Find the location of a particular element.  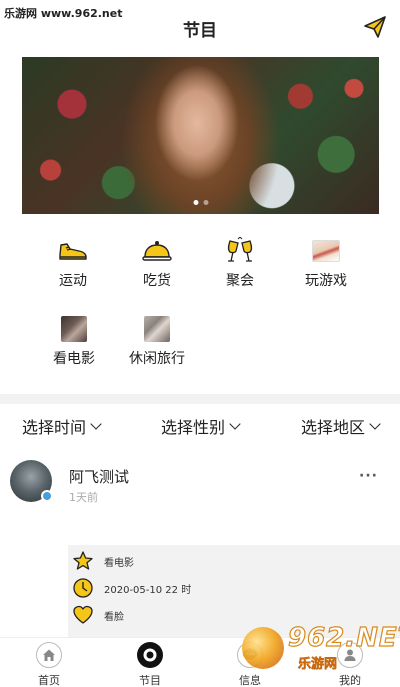

category-label: 吃货 is located at coordinates (157, 281).